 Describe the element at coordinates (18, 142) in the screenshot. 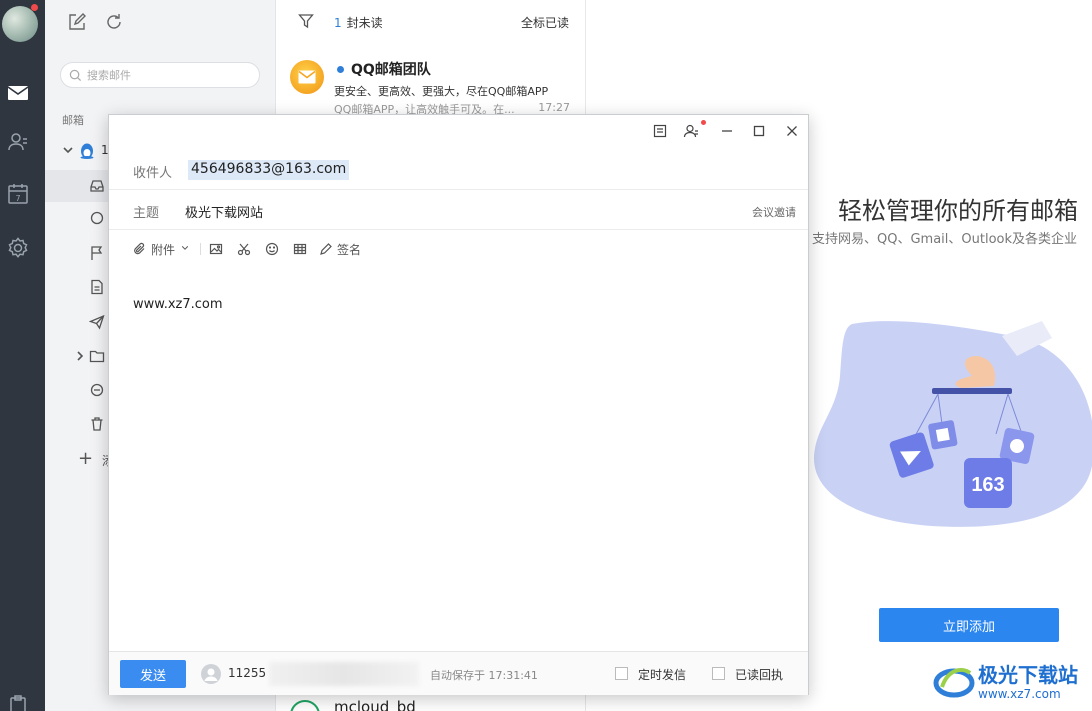

I see `contacts-icon` at that location.